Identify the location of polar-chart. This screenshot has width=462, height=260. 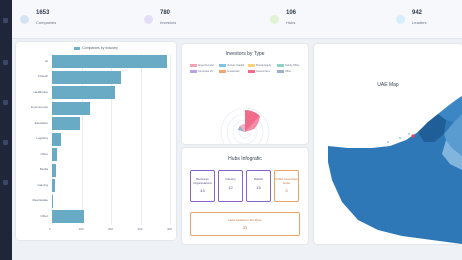
(245, 125).